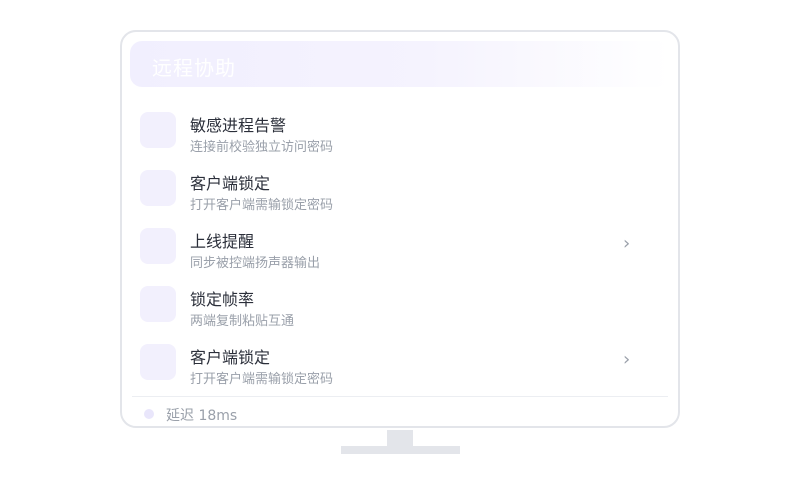 The width and height of the screenshot is (800, 500). Describe the element at coordinates (242, 321) in the screenshot. I see `item-subtitle: 两端复制粘贴互通` at that location.